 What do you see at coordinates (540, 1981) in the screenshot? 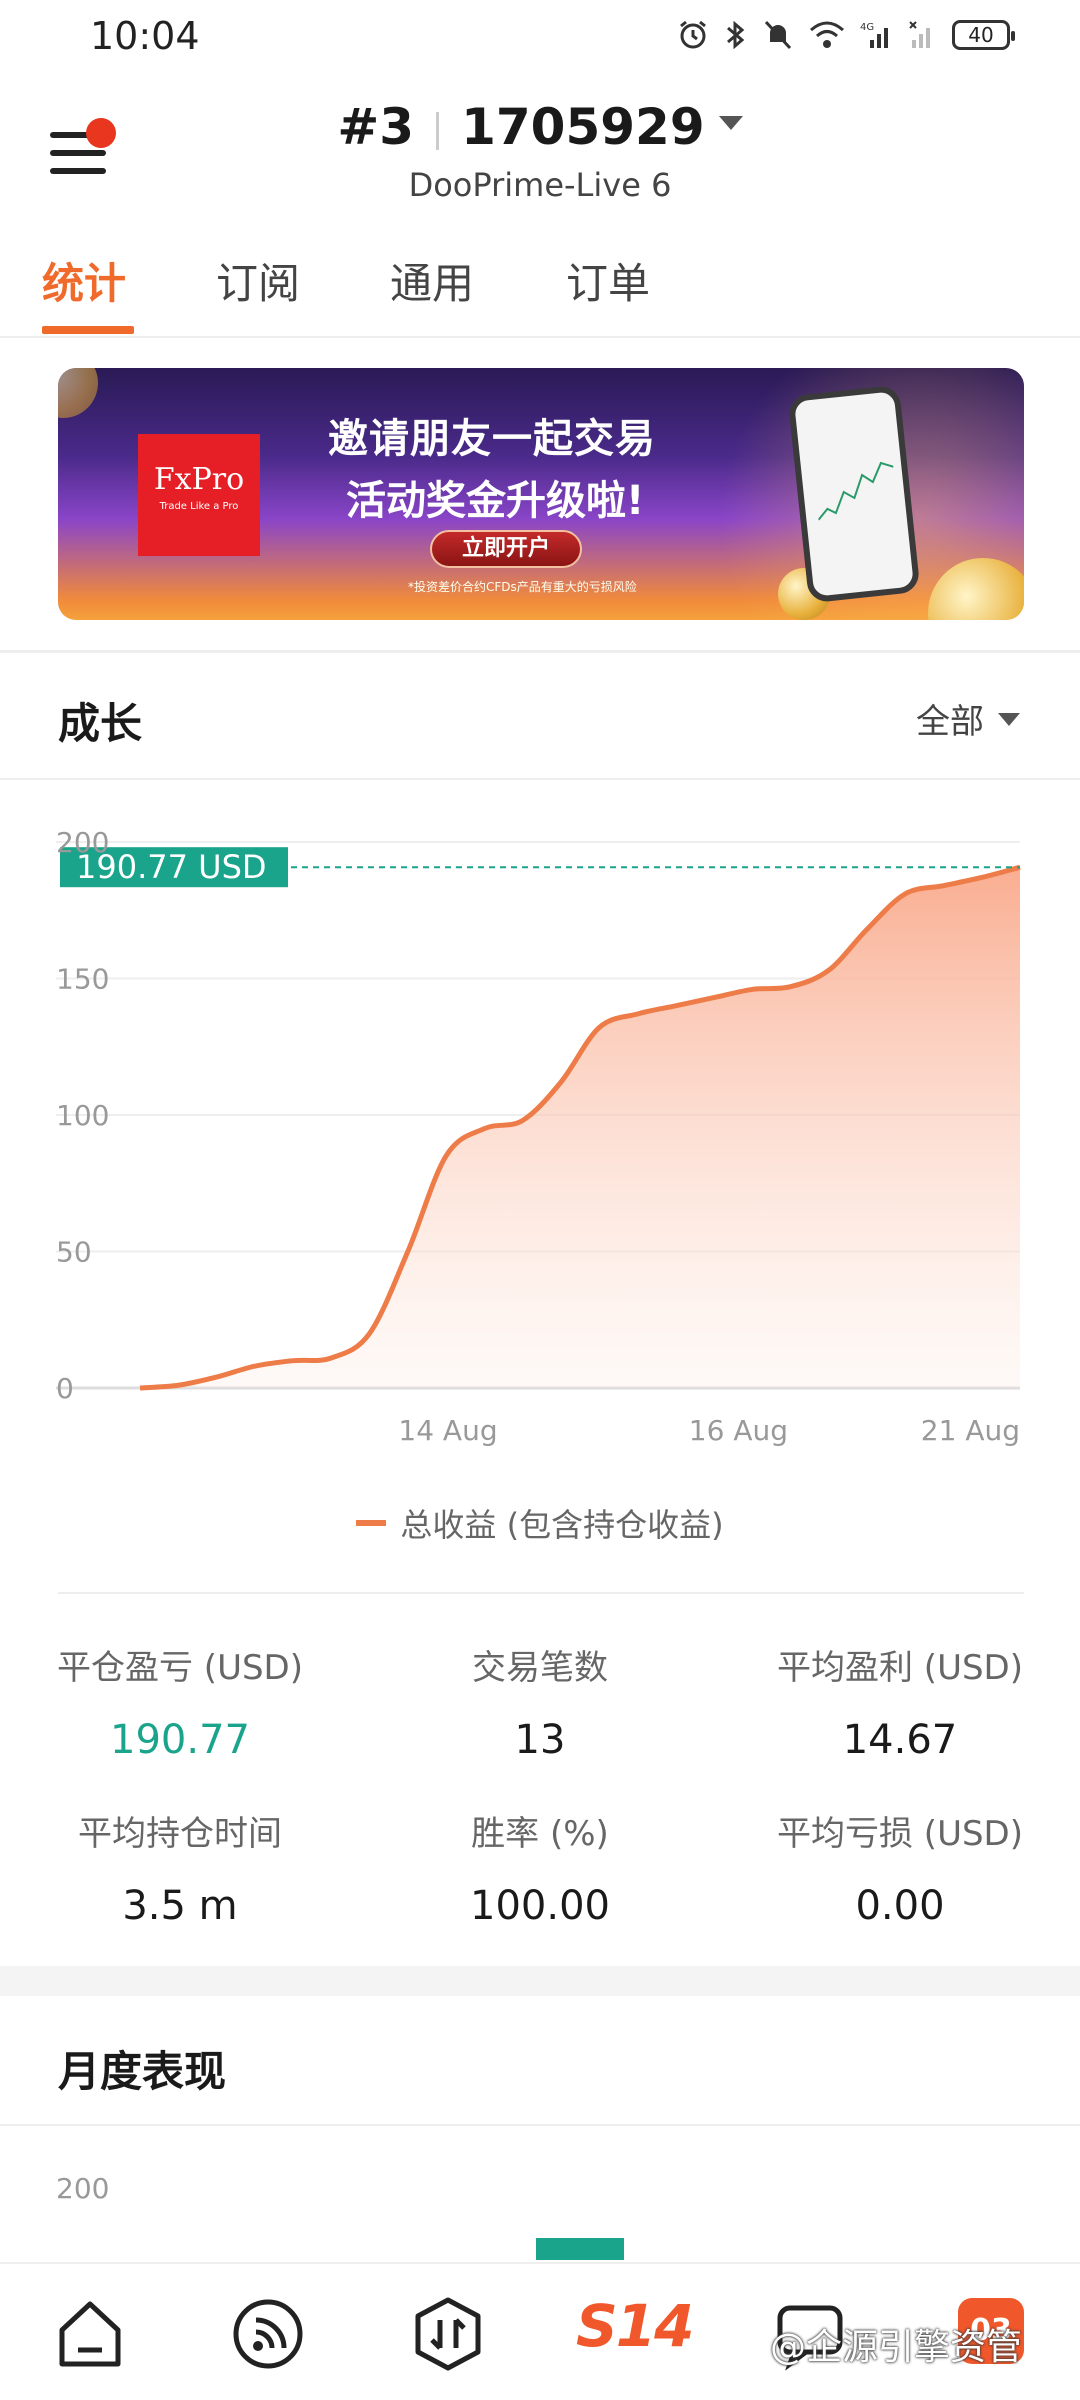
I see `section-gap` at bounding box center [540, 1981].